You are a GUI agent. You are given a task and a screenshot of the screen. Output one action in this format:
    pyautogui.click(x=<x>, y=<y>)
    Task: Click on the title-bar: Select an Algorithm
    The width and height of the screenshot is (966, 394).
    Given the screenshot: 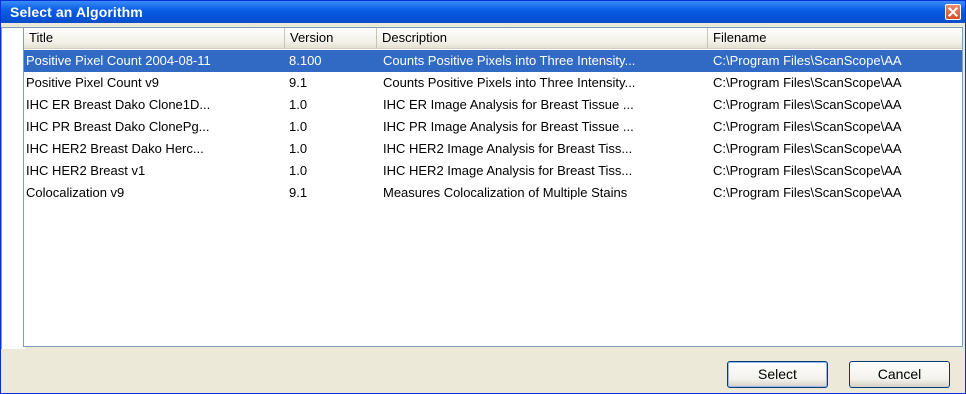 What is the action you would take?
    pyautogui.click(x=483, y=12)
    